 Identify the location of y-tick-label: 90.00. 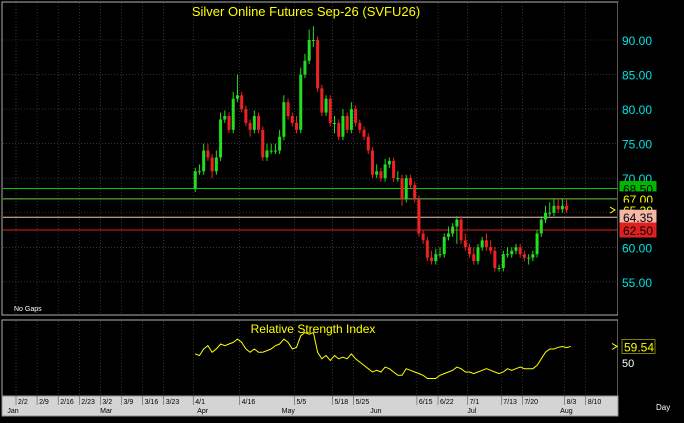
(637, 41).